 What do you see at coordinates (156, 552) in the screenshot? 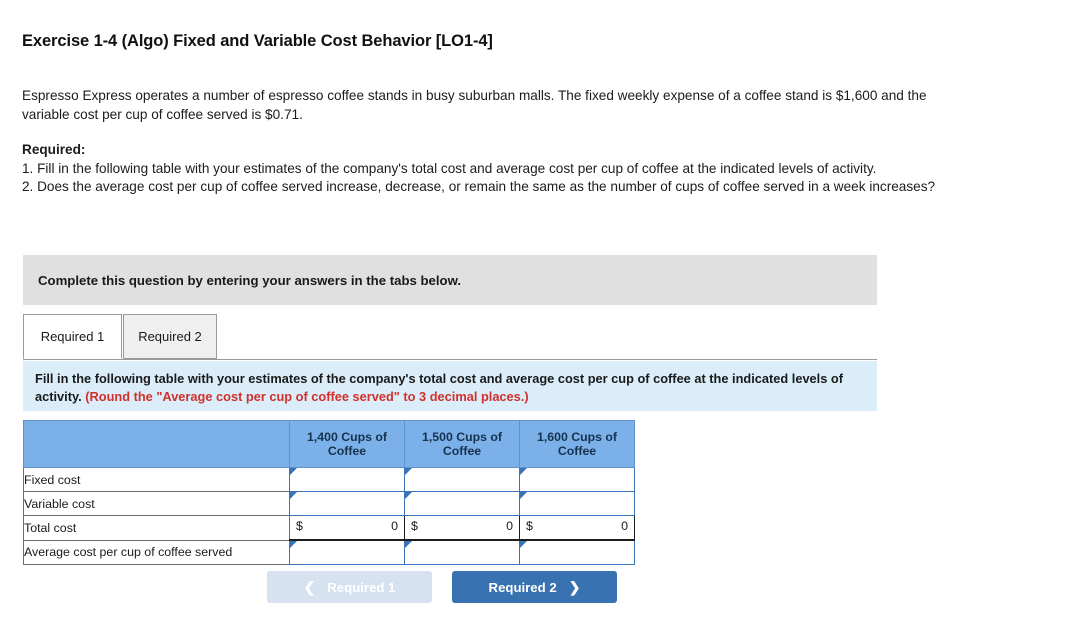
I see `row-label-average-cost: Average cost per cup of coffee served` at bounding box center [156, 552].